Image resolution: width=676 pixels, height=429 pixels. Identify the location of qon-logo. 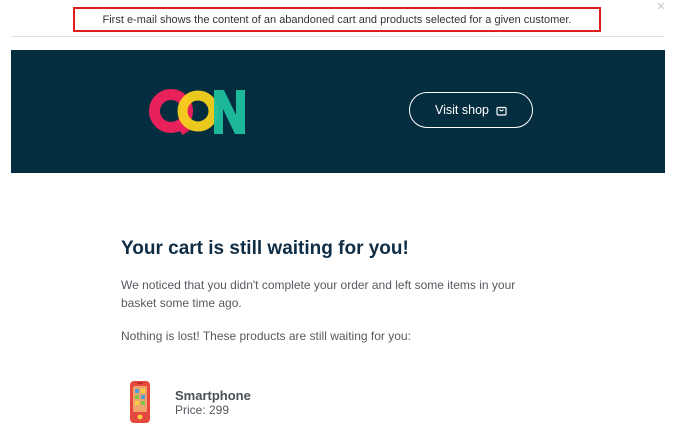
(197, 112).